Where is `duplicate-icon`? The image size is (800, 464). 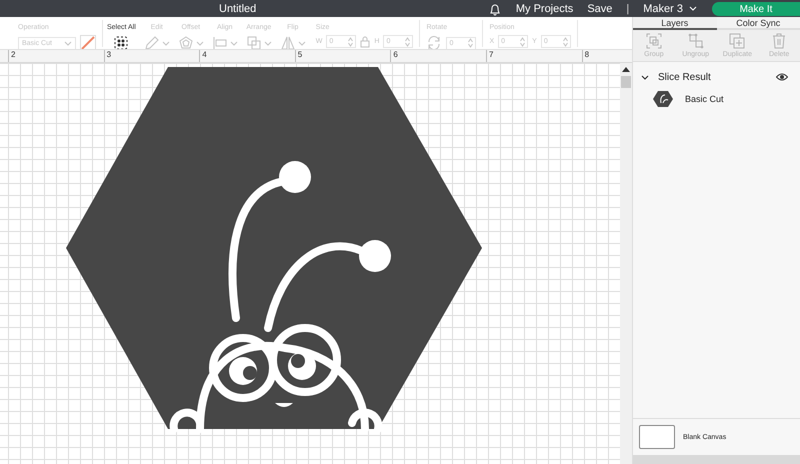
duplicate-icon is located at coordinates (737, 41).